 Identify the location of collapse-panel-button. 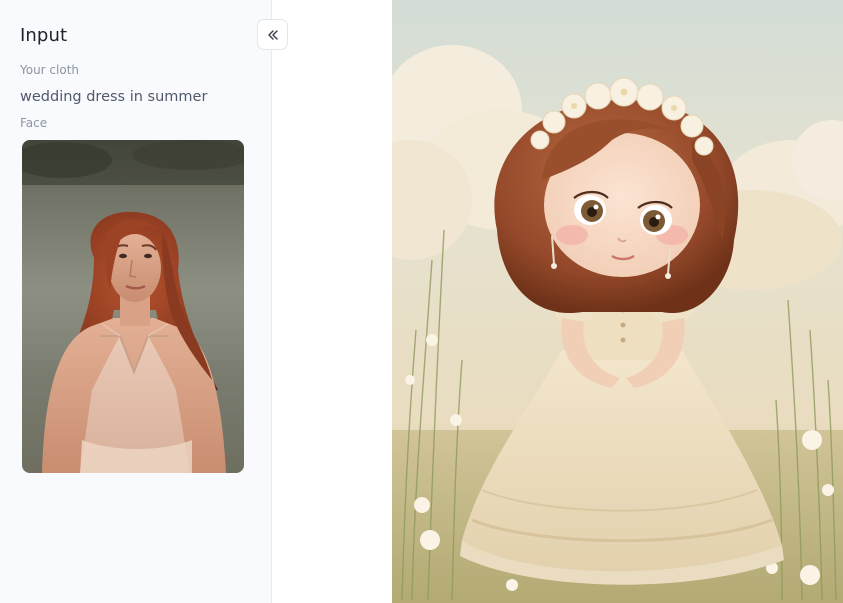
(272, 34).